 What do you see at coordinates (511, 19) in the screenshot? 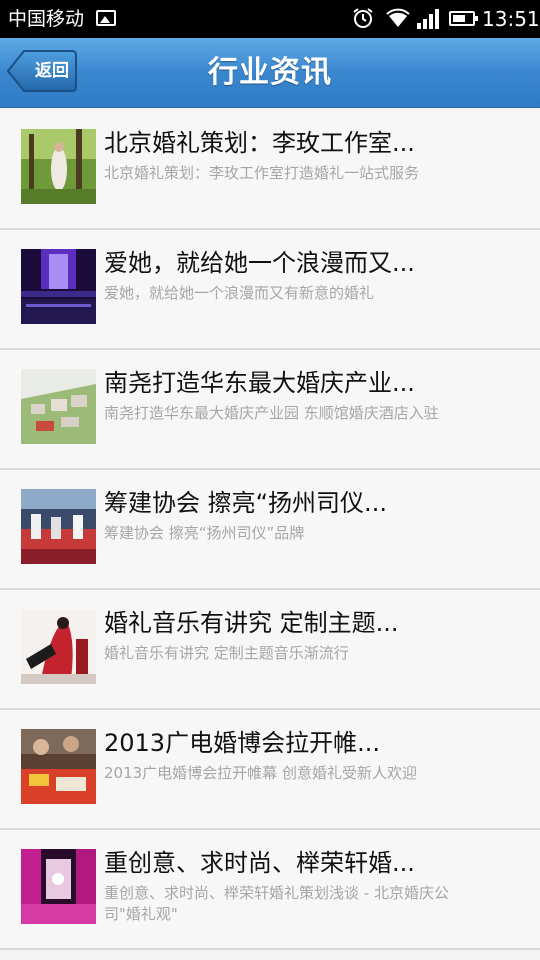
I see `clock: 13:51` at bounding box center [511, 19].